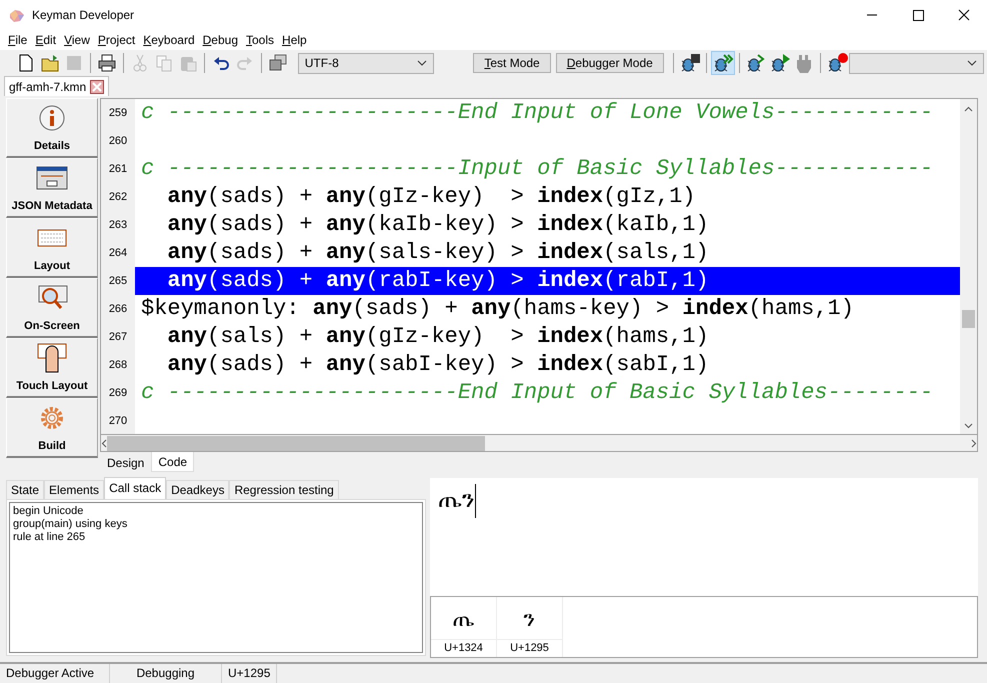 This screenshot has height=683, width=987. What do you see at coordinates (48, 511) in the screenshot?
I see `call-stack-entry: begin Unicode` at bounding box center [48, 511].